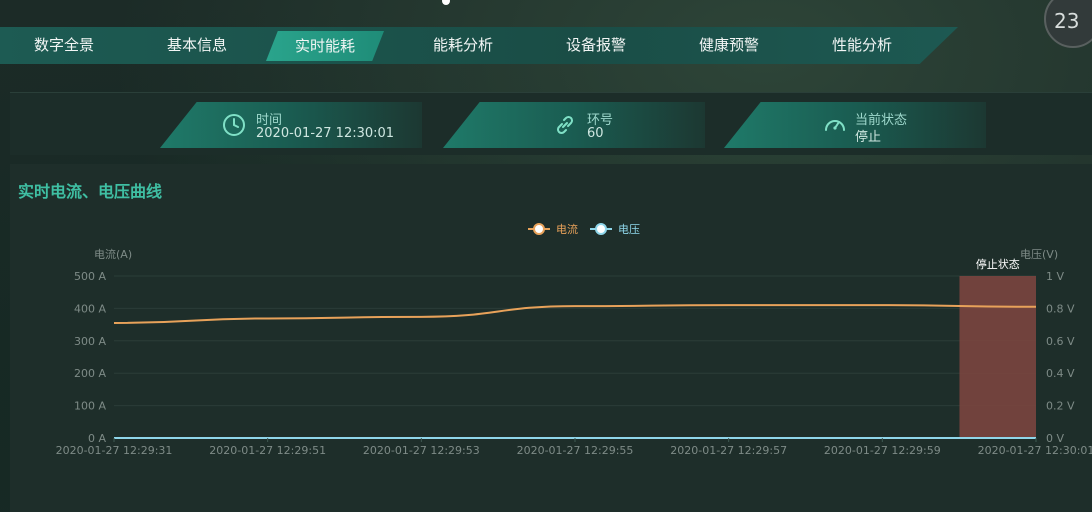  I want to click on x-tick-label: 2020-01-27 12:30:01, so click(1035, 450).